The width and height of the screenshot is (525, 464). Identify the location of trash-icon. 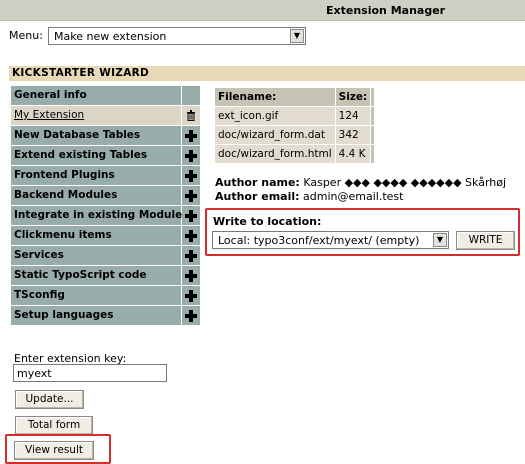
(191, 115).